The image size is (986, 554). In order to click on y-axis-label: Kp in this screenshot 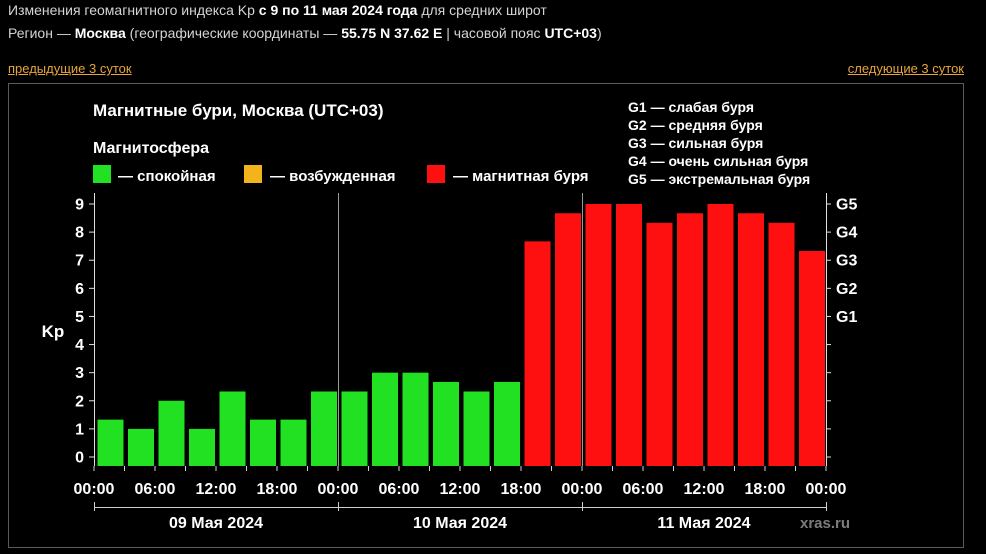, I will do `click(53, 331)`.